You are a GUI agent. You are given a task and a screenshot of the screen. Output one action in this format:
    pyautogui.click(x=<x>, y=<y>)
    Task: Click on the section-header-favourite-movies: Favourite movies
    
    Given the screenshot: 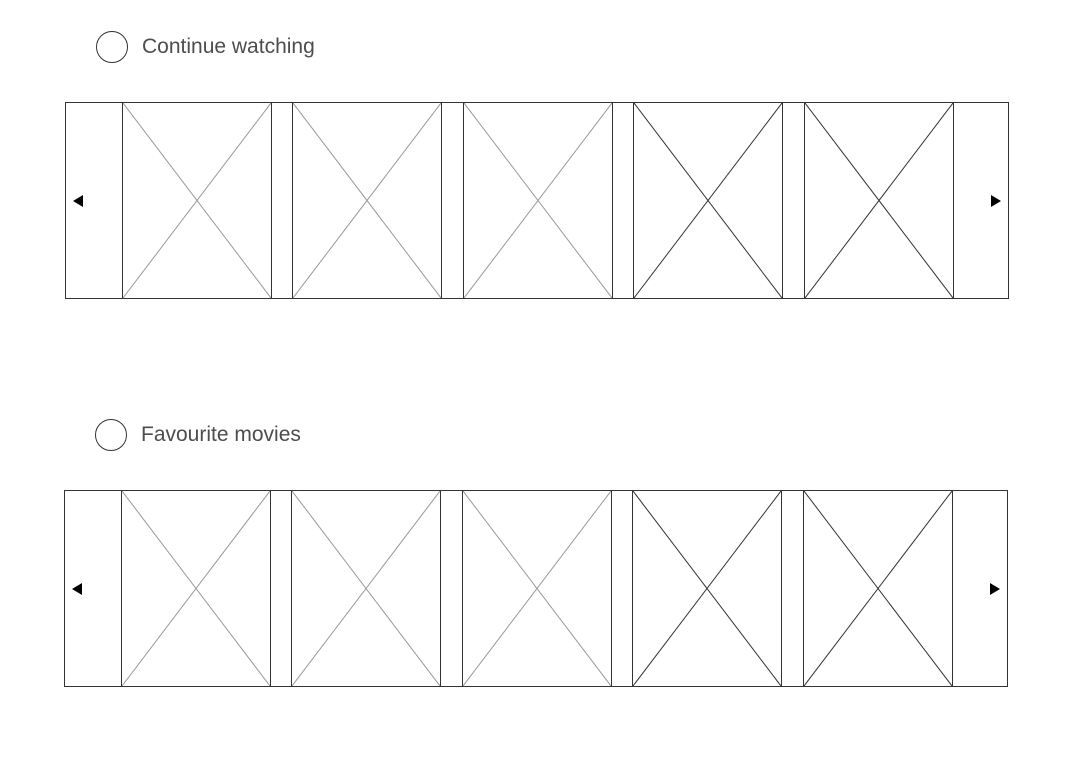 What is the action you would take?
    pyautogui.click(x=198, y=435)
    